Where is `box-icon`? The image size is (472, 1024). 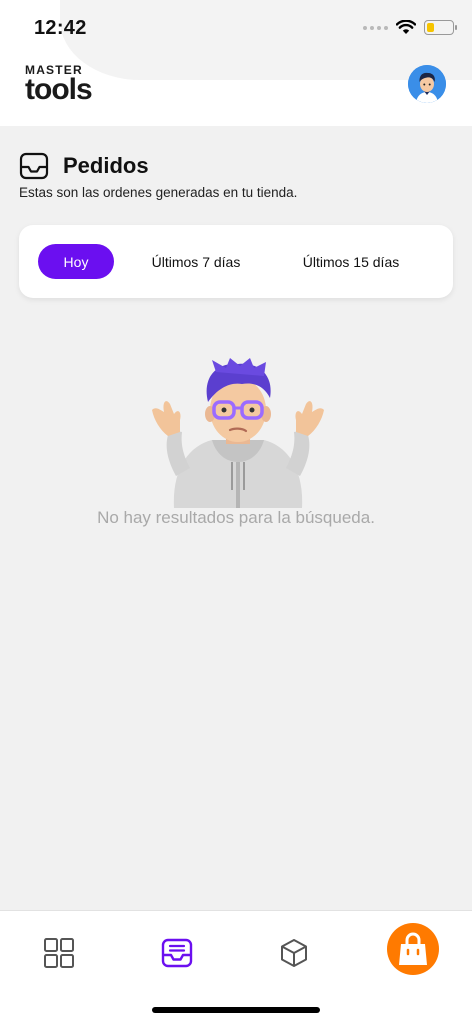 box-icon is located at coordinates (294, 953).